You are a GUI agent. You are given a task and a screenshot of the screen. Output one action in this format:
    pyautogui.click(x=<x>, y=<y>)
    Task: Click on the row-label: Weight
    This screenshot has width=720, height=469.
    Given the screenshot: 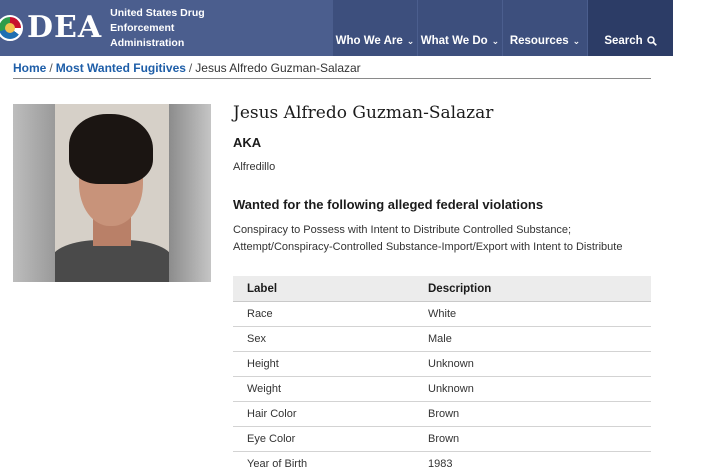 What is the action you would take?
    pyautogui.click(x=264, y=389)
    